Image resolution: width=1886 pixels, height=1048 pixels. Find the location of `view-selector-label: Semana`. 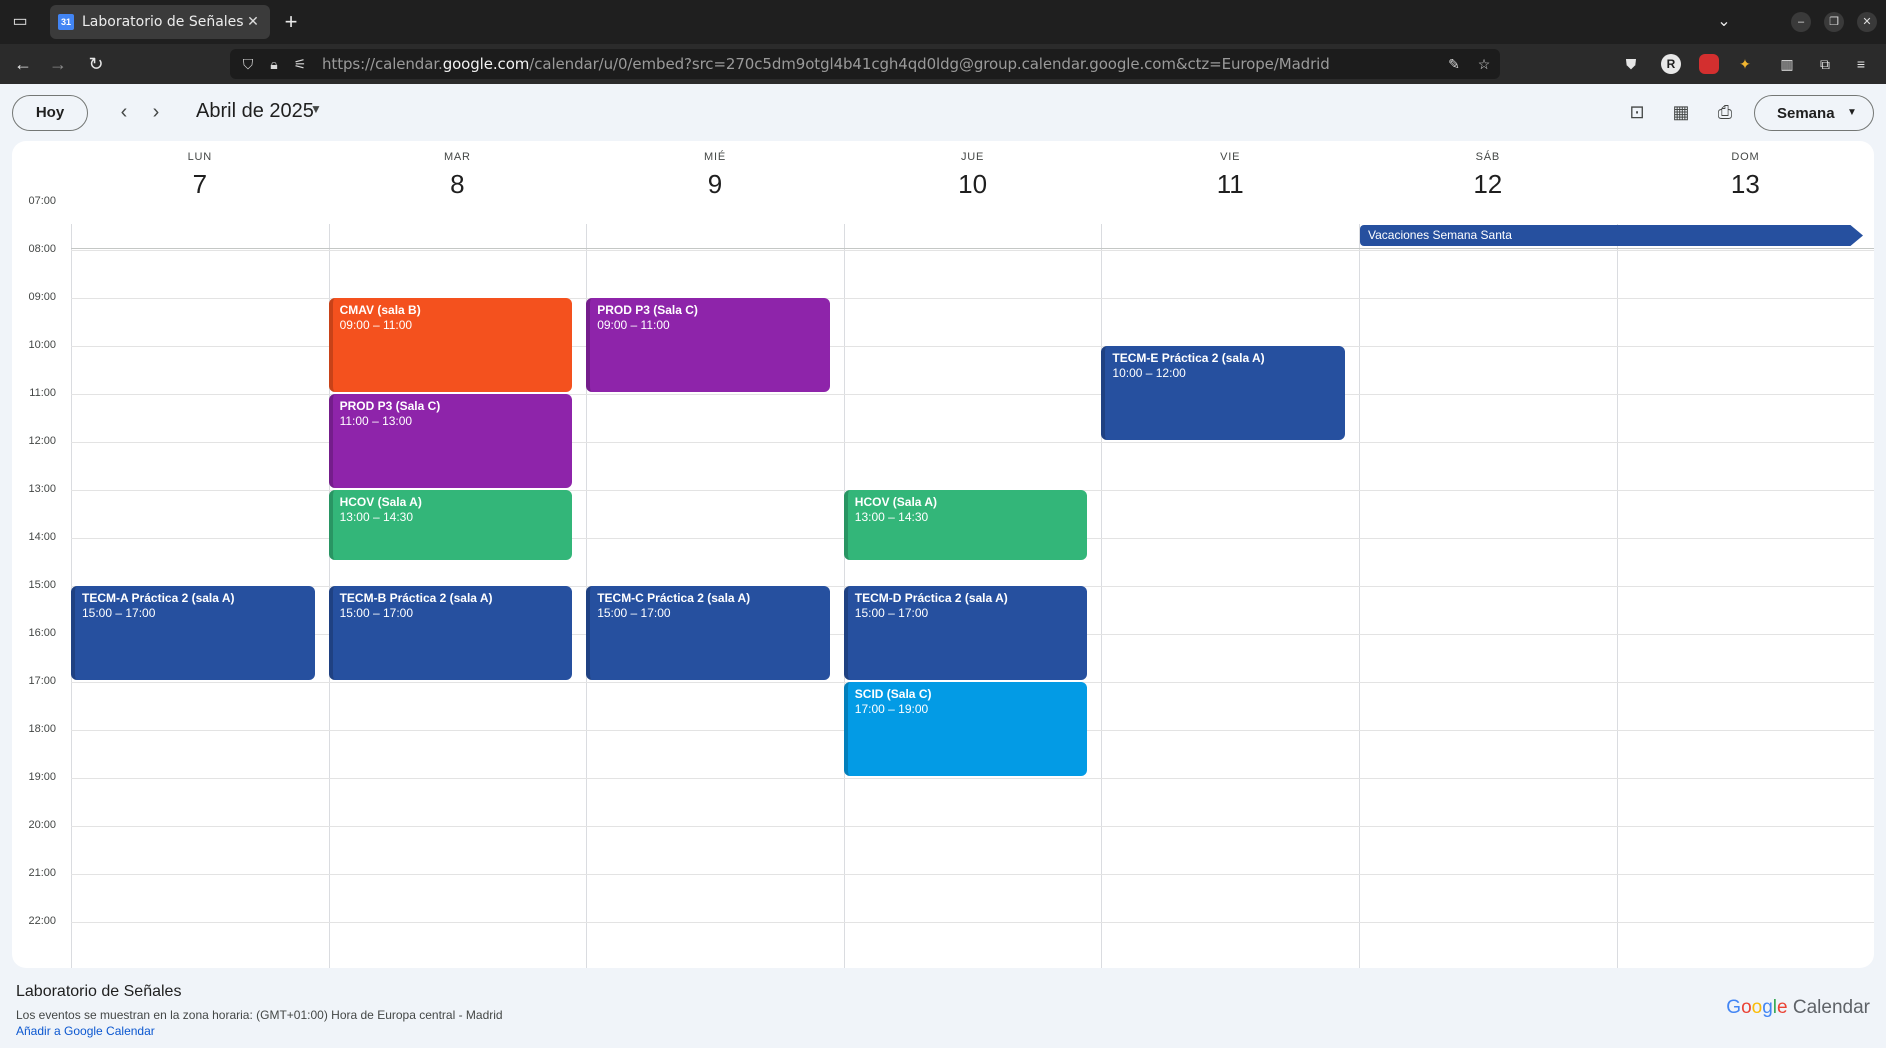

view-selector-label: Semana is located at coordinates (1806, 113).